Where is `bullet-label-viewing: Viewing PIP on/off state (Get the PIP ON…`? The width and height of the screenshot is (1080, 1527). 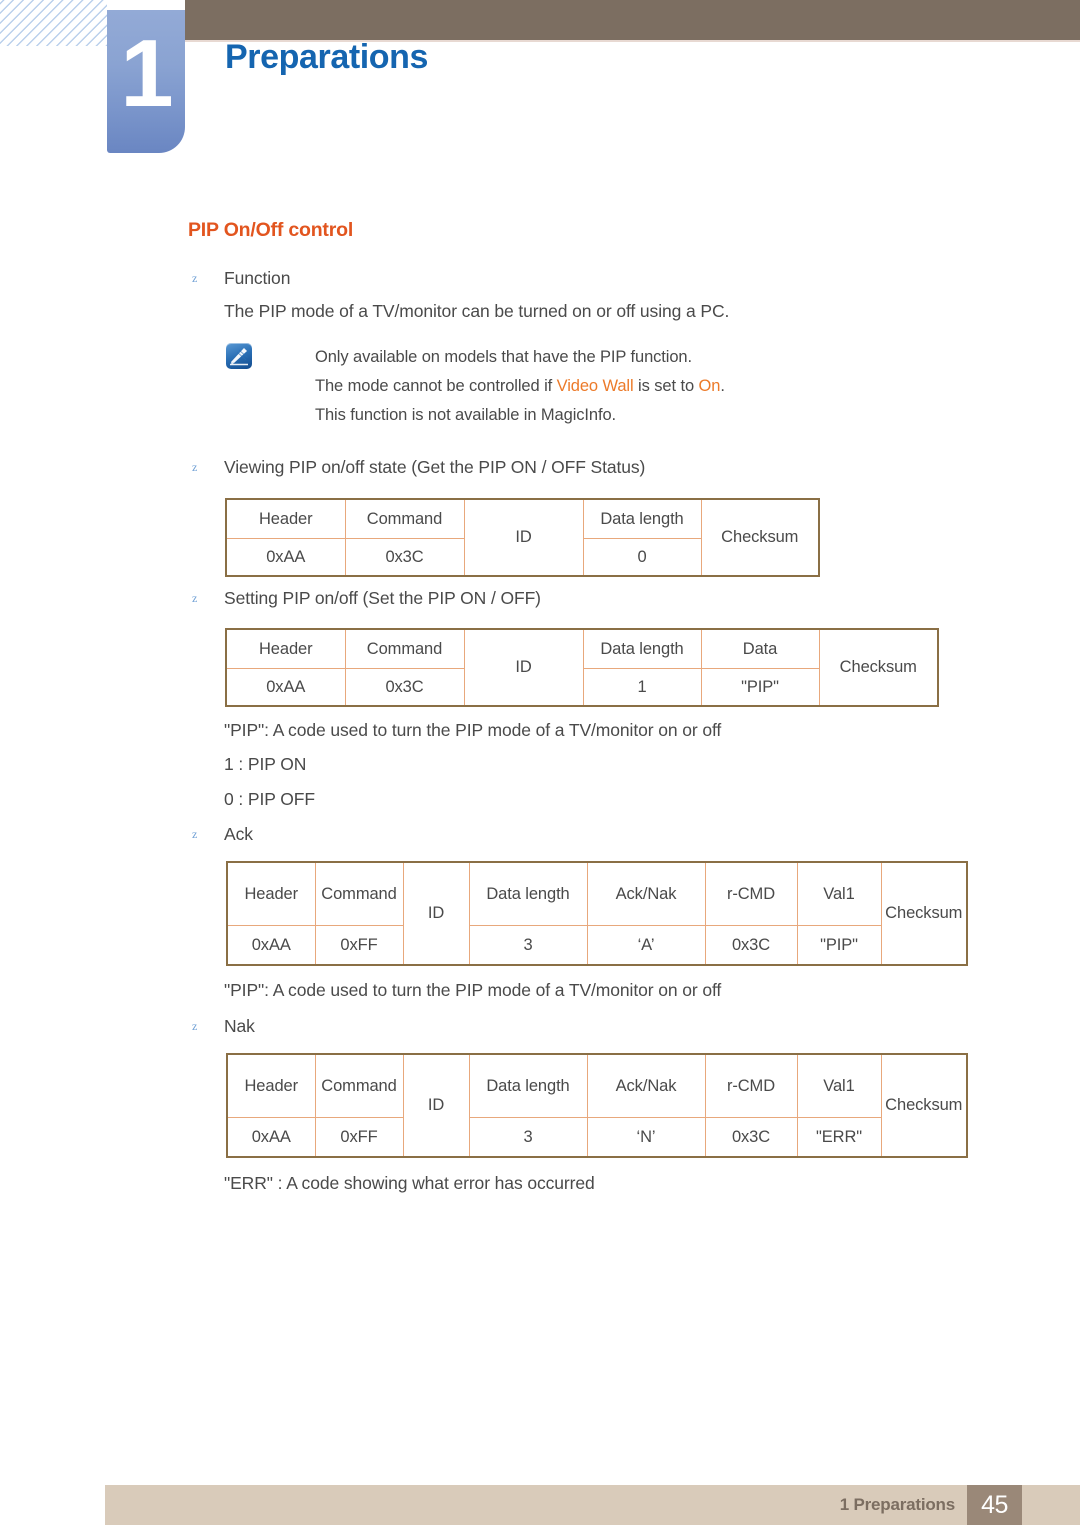
bullet-label-viewing: Viewing PIP on/off state (Get the PIP ON… is located at coordinates (435, 467).